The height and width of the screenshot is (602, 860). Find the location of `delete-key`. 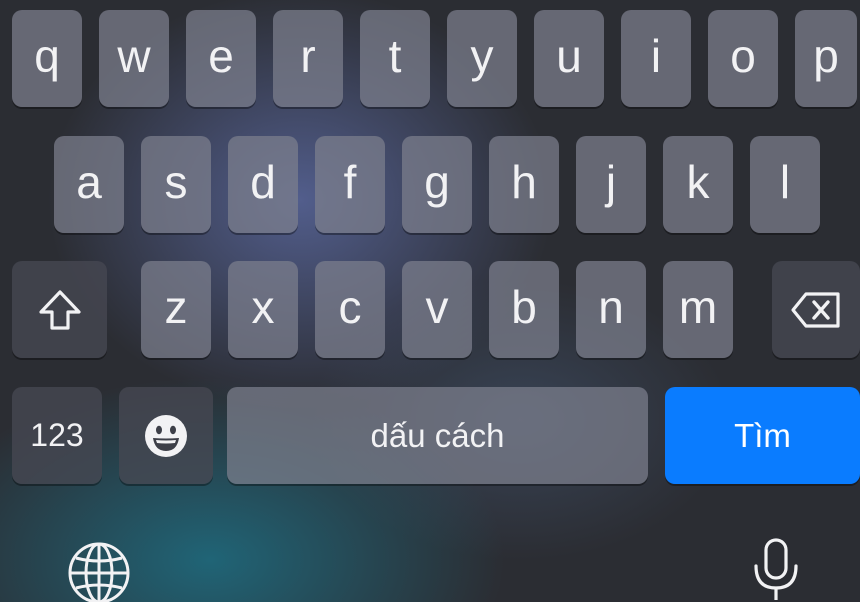

delete-key is located at coordinates (816, 309).